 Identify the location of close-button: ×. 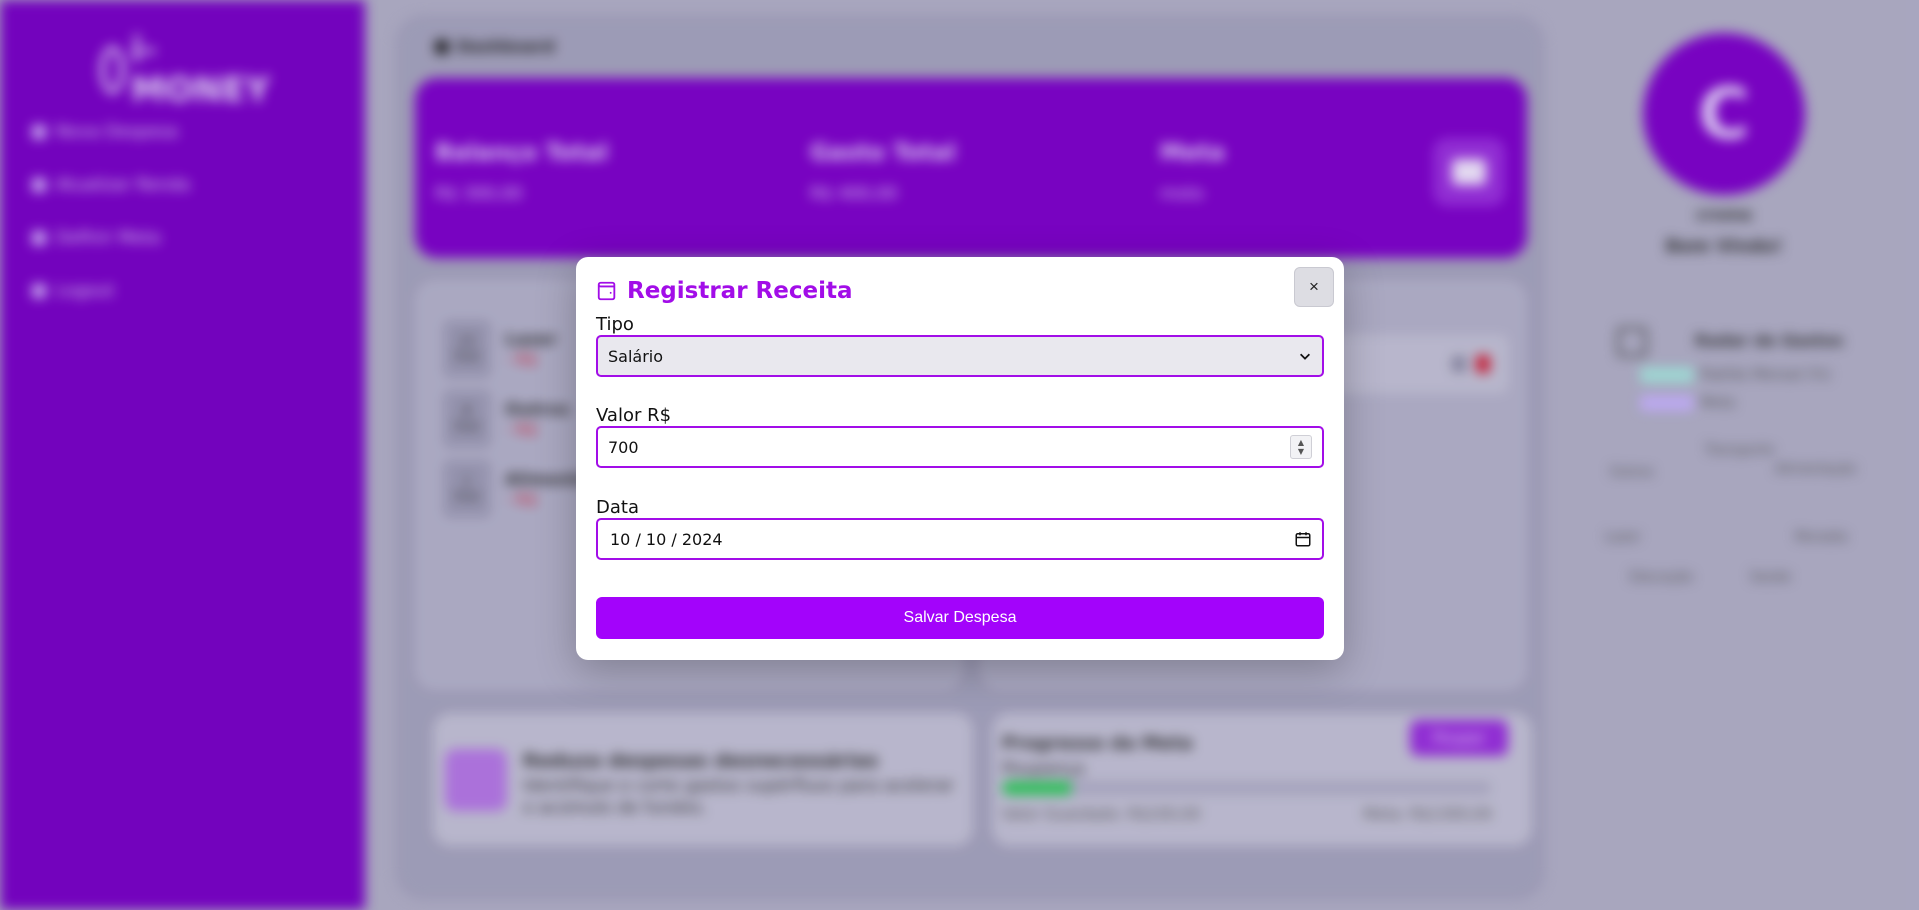
(1314, 287).